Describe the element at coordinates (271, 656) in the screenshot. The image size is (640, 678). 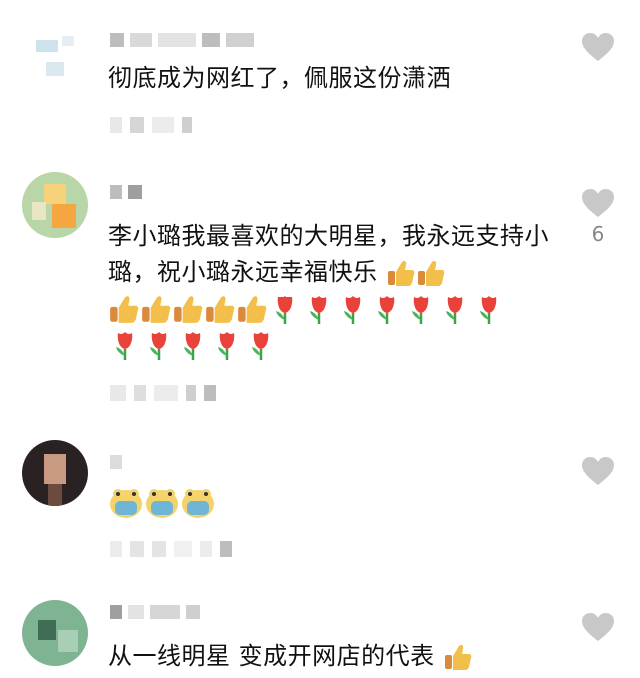
I see `comment-text-body: 从一线明星 变成开网店的代表` at that location.